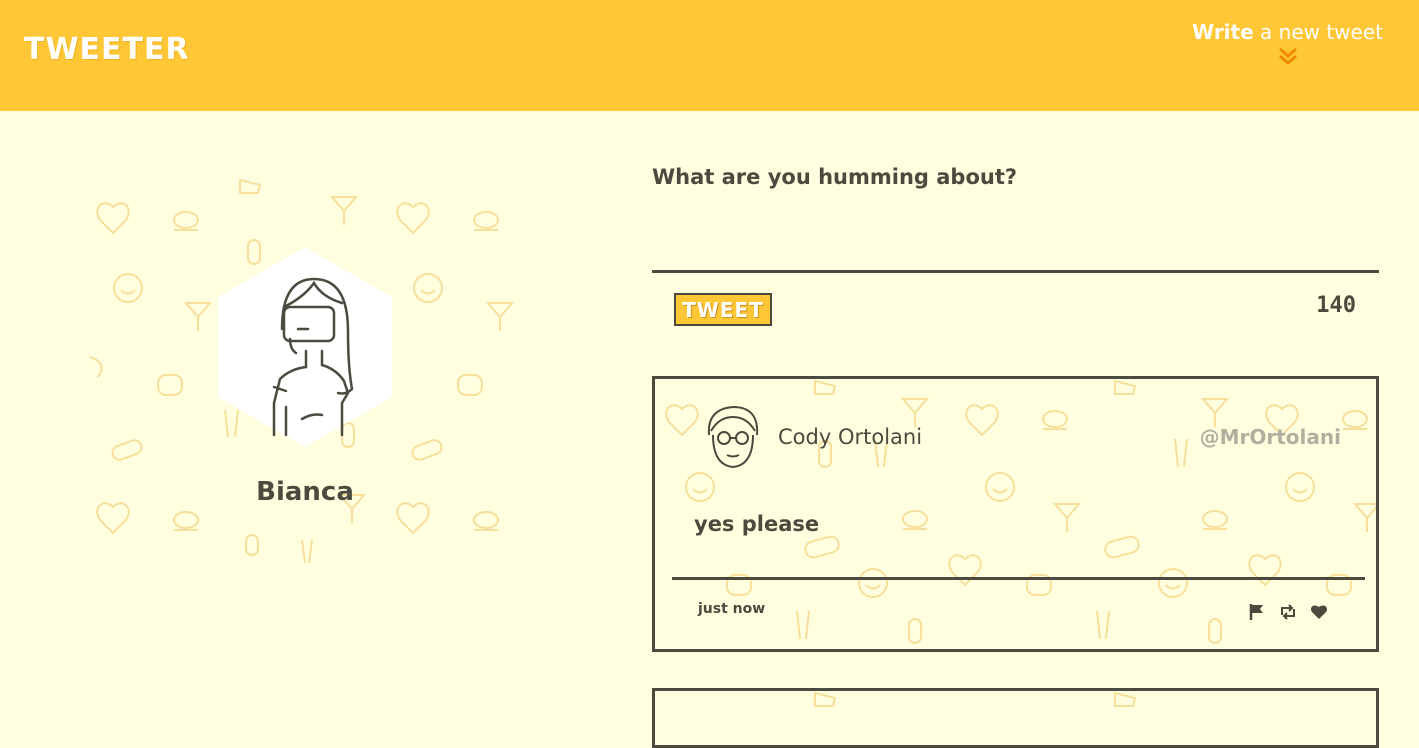  I want to click on retweet-icon, so click(1288, 612).